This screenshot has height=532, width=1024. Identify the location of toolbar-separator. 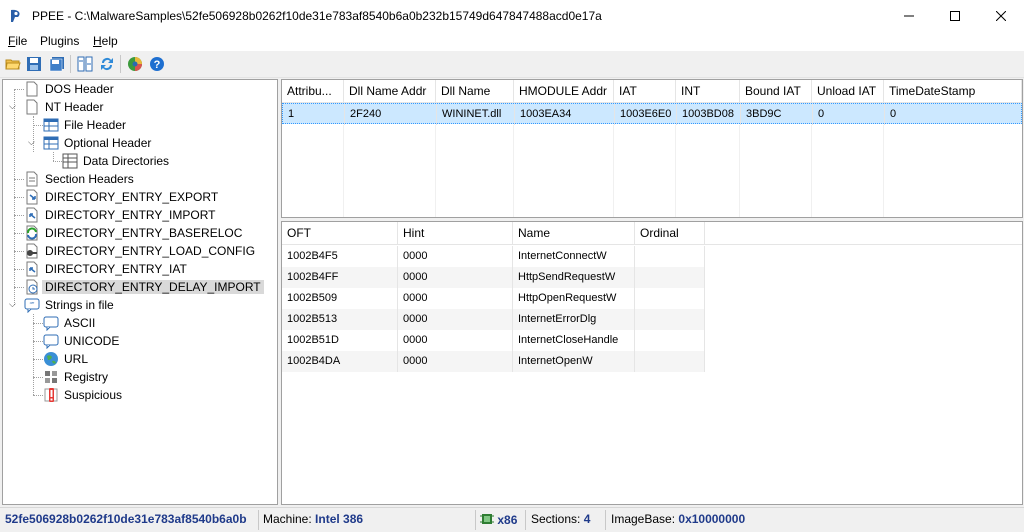
(120, 64).